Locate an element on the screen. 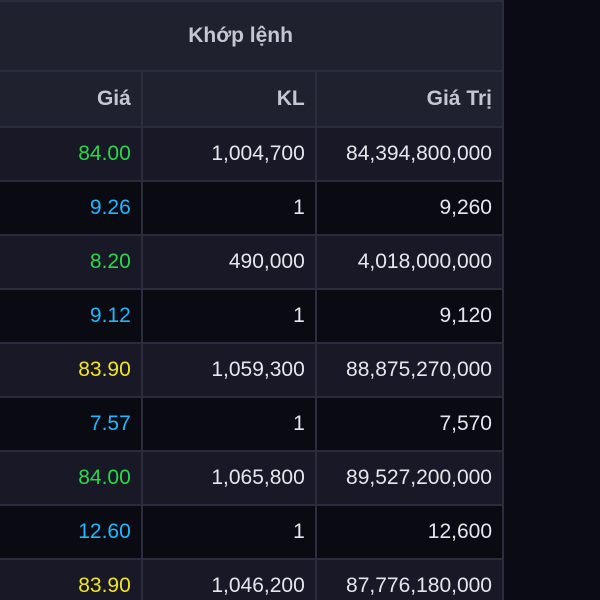 The image size is (600, 600). volume-cell: 1,046,200 is located at coordinates (228, 579).